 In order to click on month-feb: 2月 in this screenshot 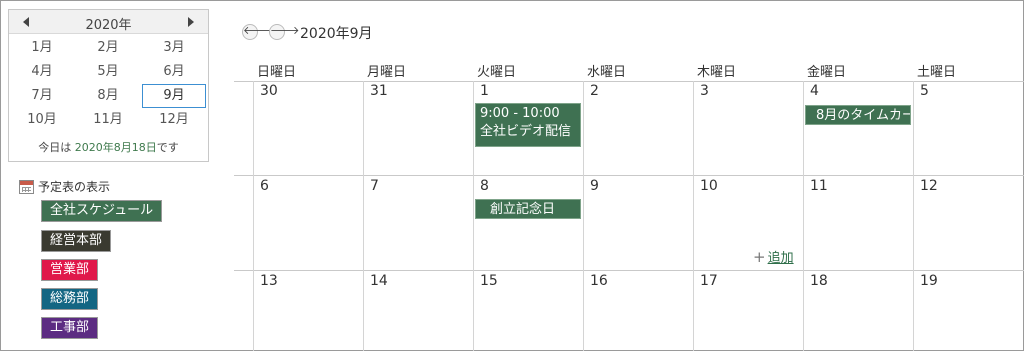, I will do `click(108, 48)`.